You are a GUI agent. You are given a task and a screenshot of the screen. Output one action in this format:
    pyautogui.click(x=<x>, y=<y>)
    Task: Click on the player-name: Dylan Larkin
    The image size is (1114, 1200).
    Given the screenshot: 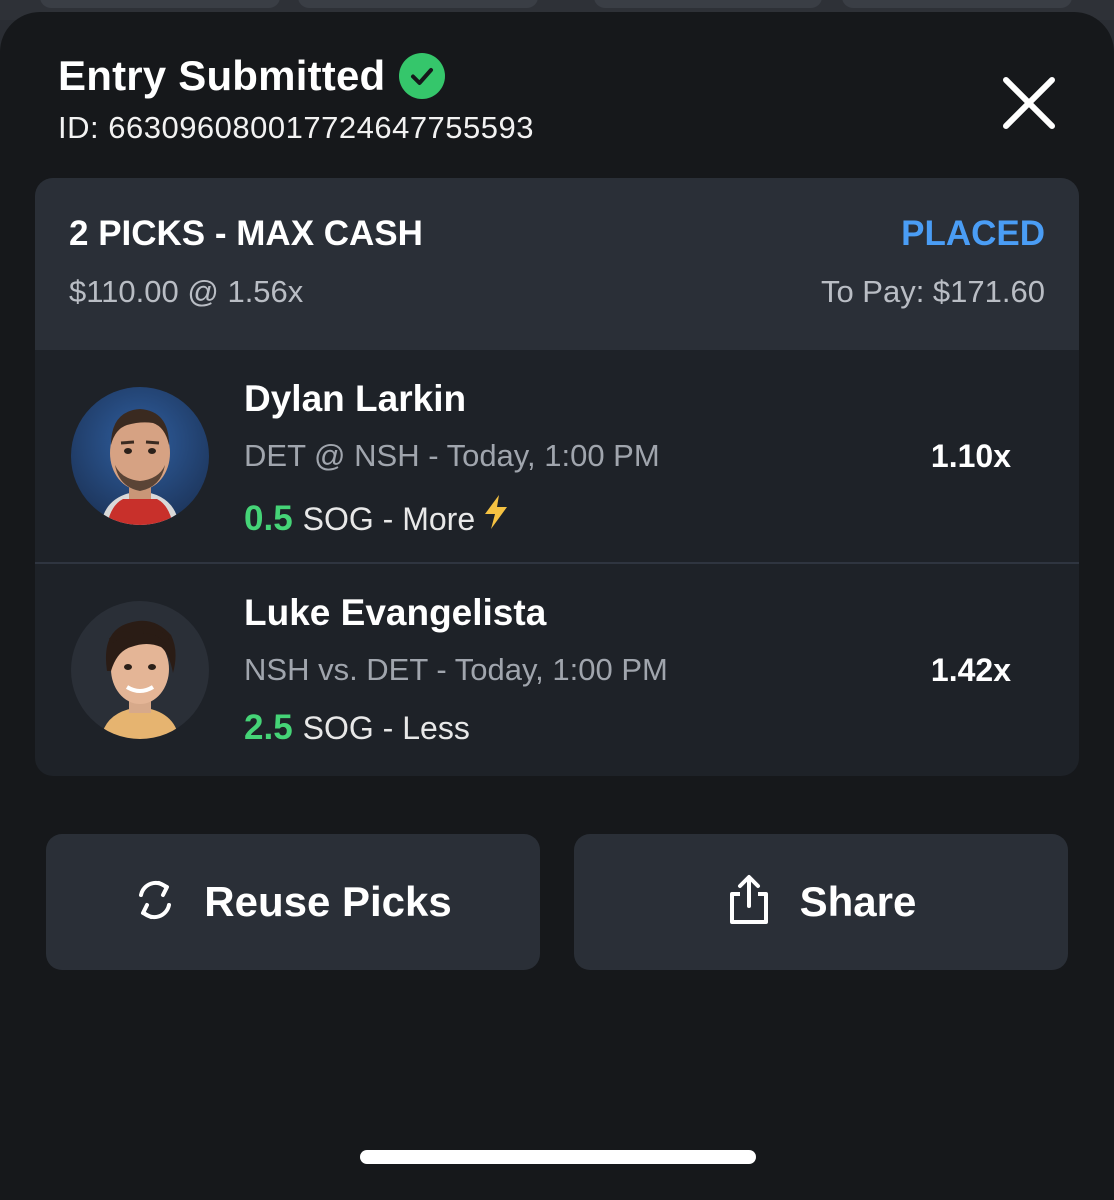 What is the action you would take?
    pyautogui.click(x=355, y=398)
    